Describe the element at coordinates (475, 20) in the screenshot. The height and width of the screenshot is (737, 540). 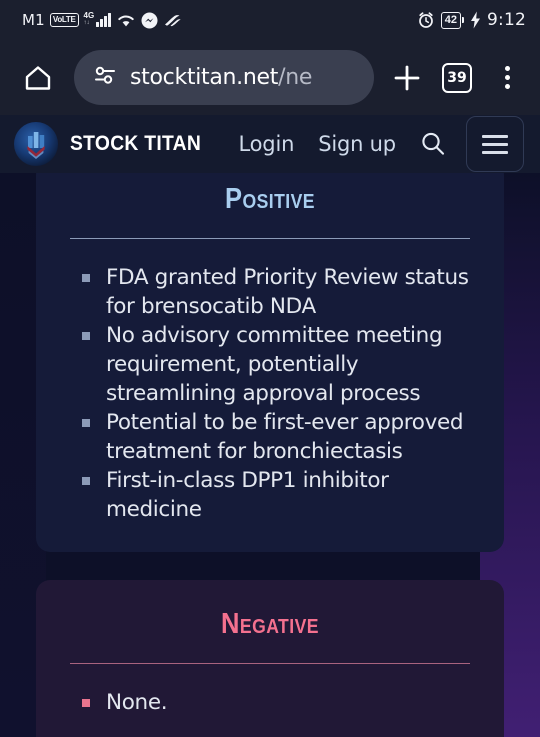
I see `charging-bolt-icon` at that location.